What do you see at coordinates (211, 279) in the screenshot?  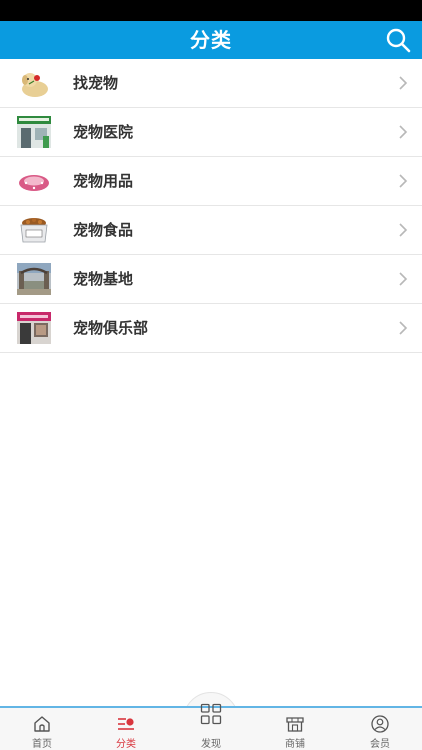 I see `category-row: 宠物基地` at bounding box center [211, 279].